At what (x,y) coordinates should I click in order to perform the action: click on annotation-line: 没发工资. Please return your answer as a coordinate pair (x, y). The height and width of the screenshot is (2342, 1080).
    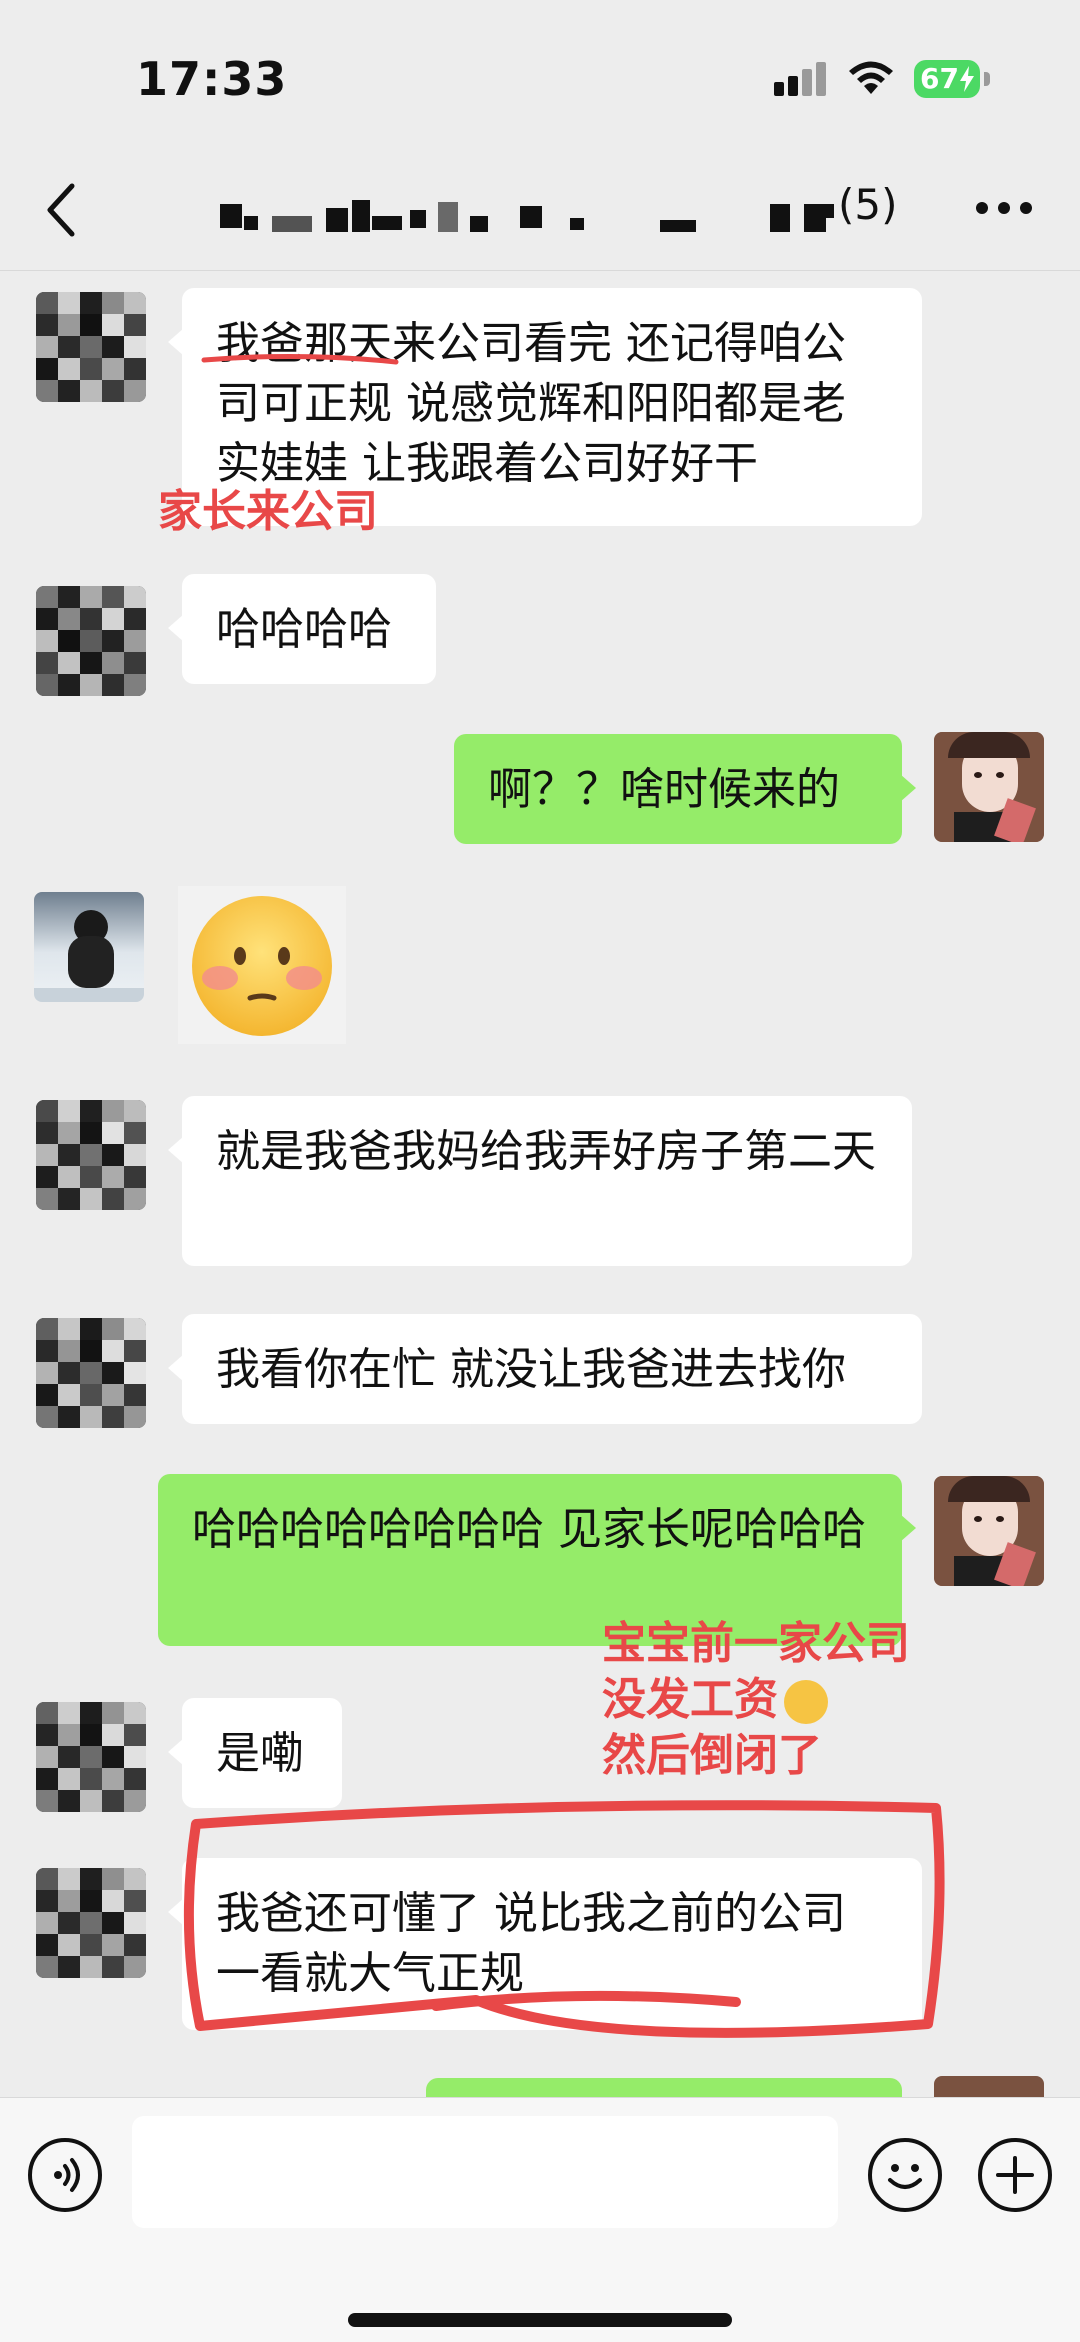
    Looking at the image, I should click on (756, 1700).